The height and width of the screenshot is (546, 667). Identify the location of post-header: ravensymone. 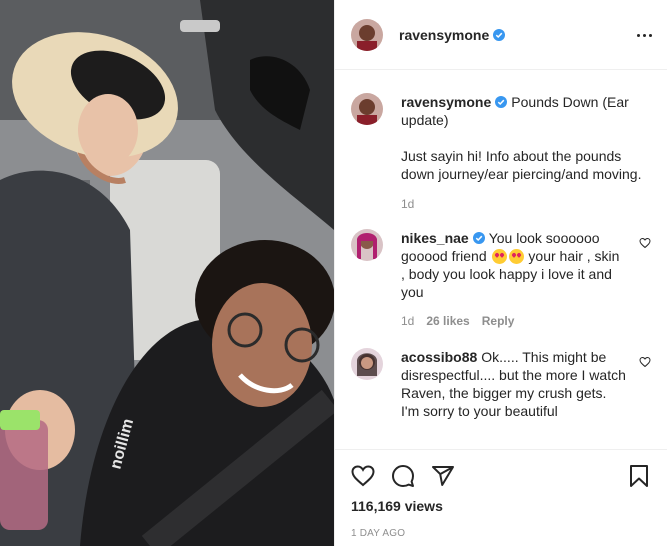
(501, 35).